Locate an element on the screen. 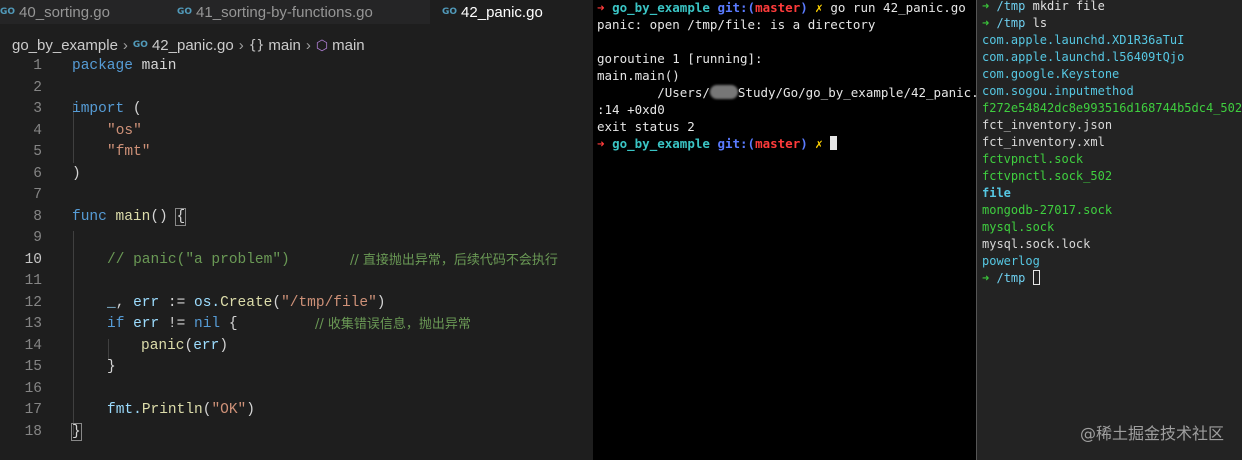  ls-entry: mongodb-27017.sock is located at coordinates (1047, 210).